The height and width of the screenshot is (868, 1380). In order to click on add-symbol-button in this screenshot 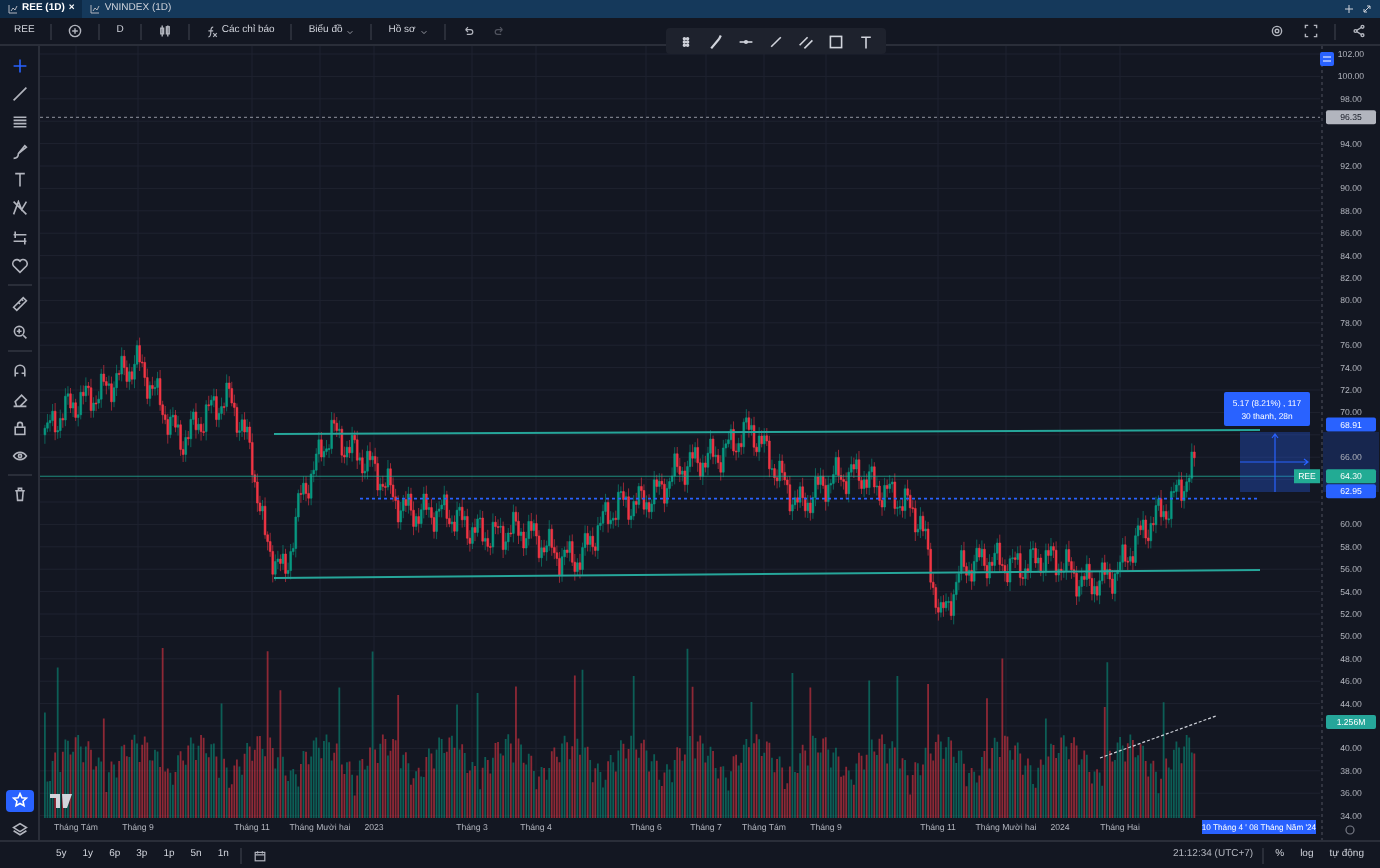, I will do `click(75, 31)`.